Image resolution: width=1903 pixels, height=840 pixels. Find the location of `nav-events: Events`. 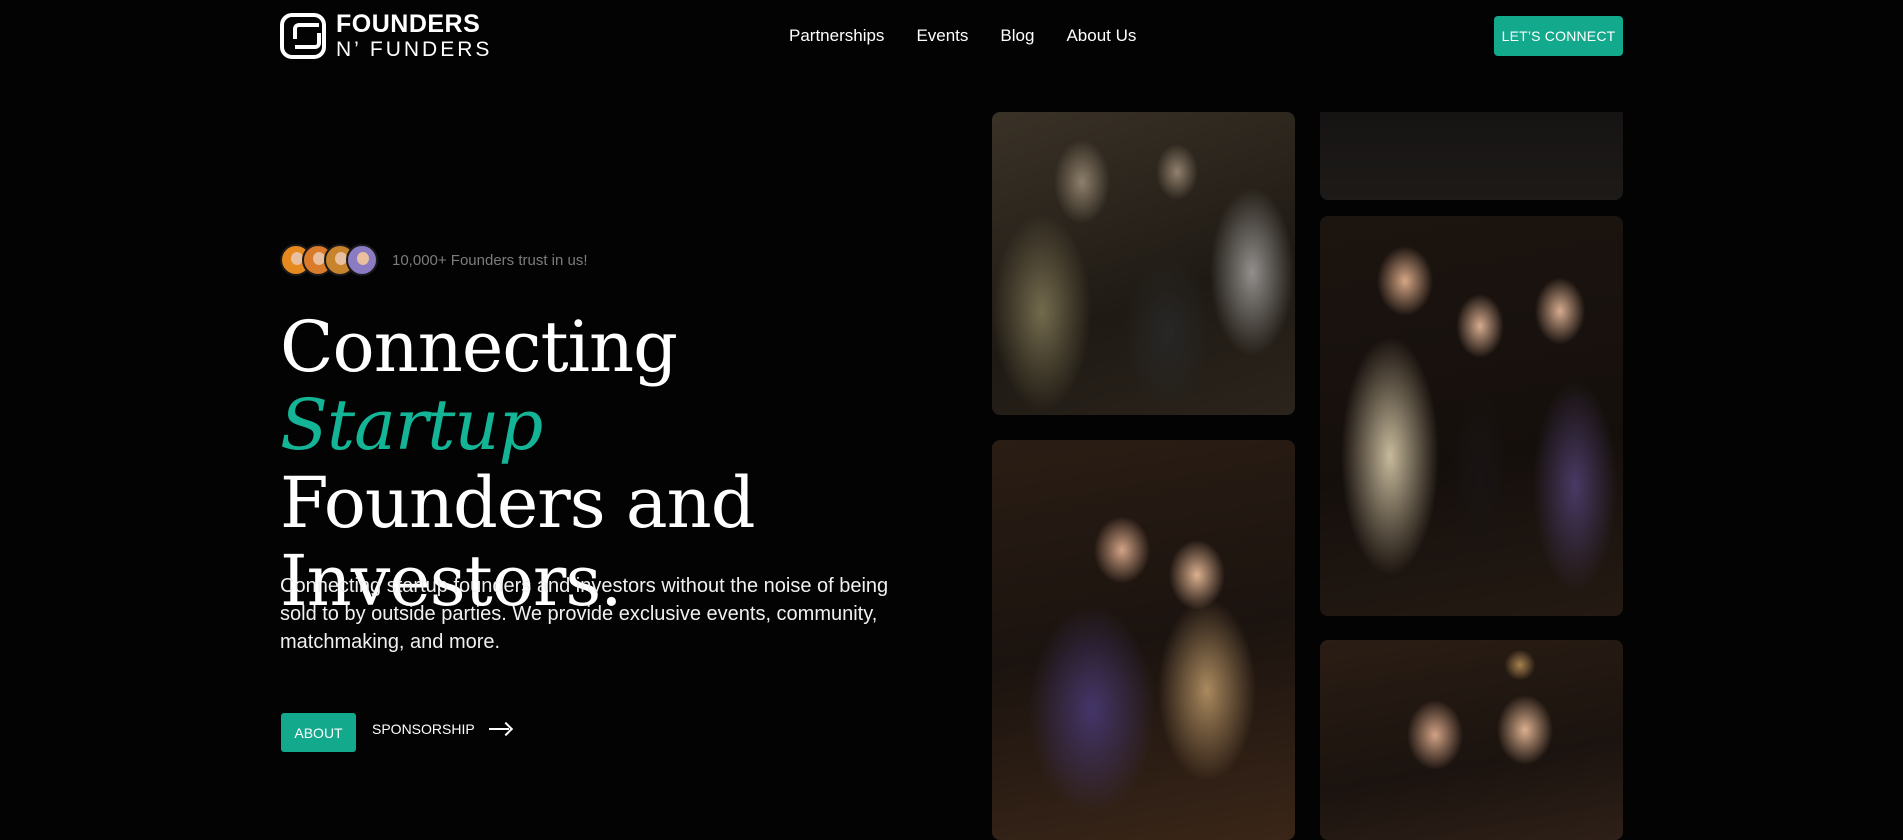

nav-events: Events is located at coordinates (942, 36).